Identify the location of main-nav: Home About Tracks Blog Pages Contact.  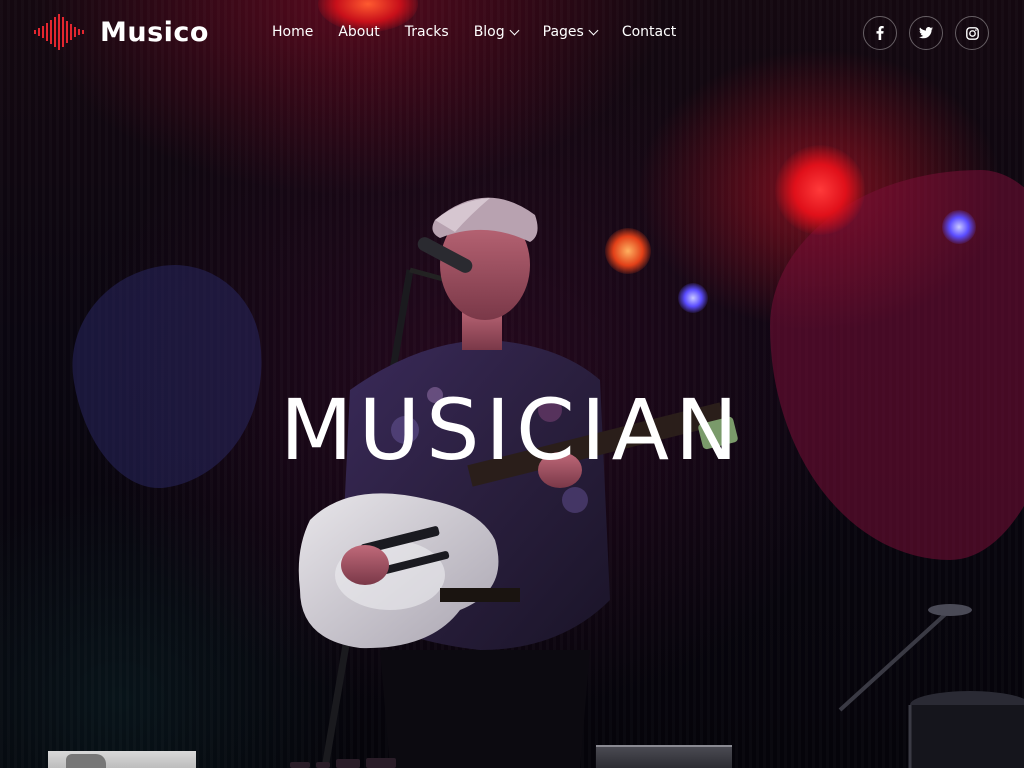
(486, 32).